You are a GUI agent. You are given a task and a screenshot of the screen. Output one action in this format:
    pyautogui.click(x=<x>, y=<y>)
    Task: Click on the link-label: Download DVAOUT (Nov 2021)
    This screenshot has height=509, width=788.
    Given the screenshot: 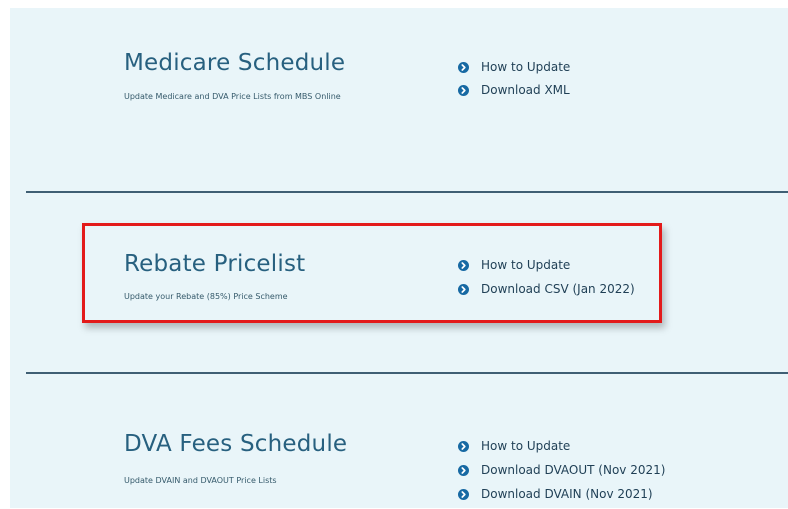 What is the action you would take?
    pyautogui.click(x=573, y=470)
    